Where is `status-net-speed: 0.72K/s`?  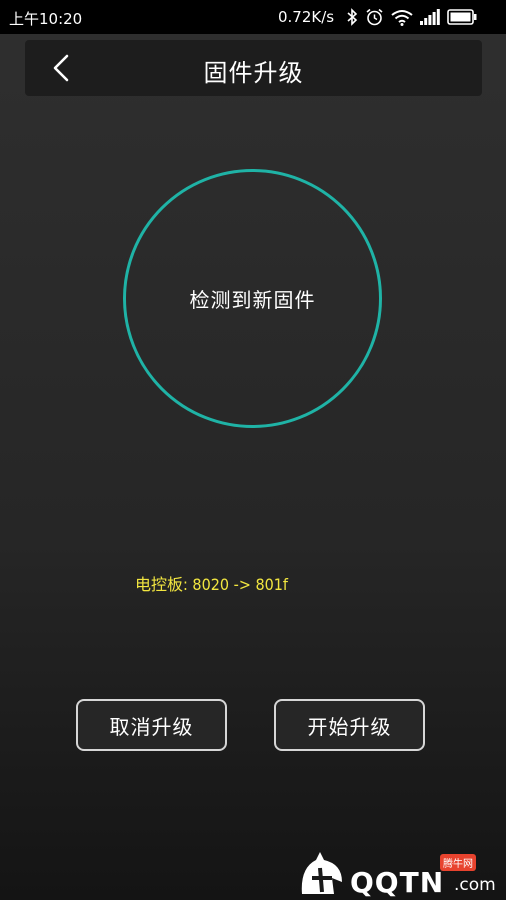
status-net-speed: 0.72K/s is located at coordinates (306, 17).